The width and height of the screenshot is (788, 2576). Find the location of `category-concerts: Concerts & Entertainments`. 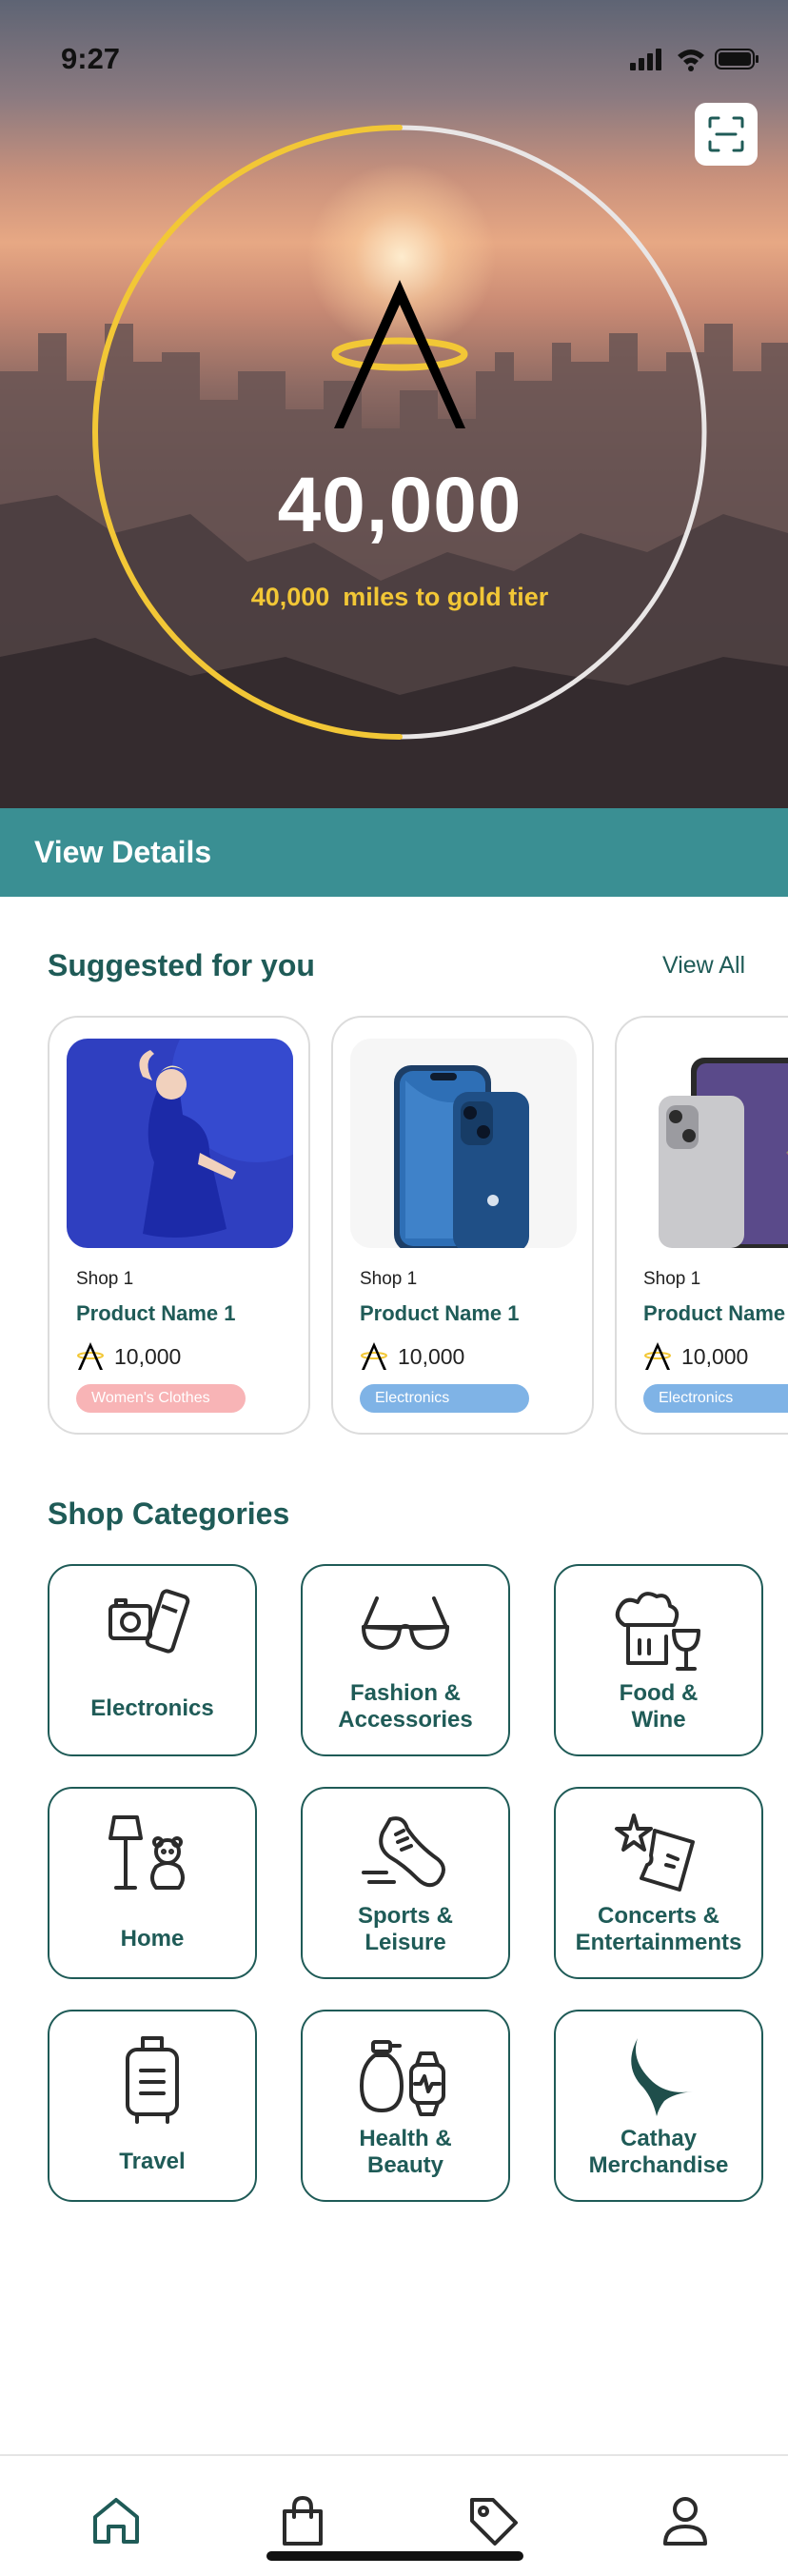

category-concerts: Concerts & Entertainments is located at coordinates (658, 1883).